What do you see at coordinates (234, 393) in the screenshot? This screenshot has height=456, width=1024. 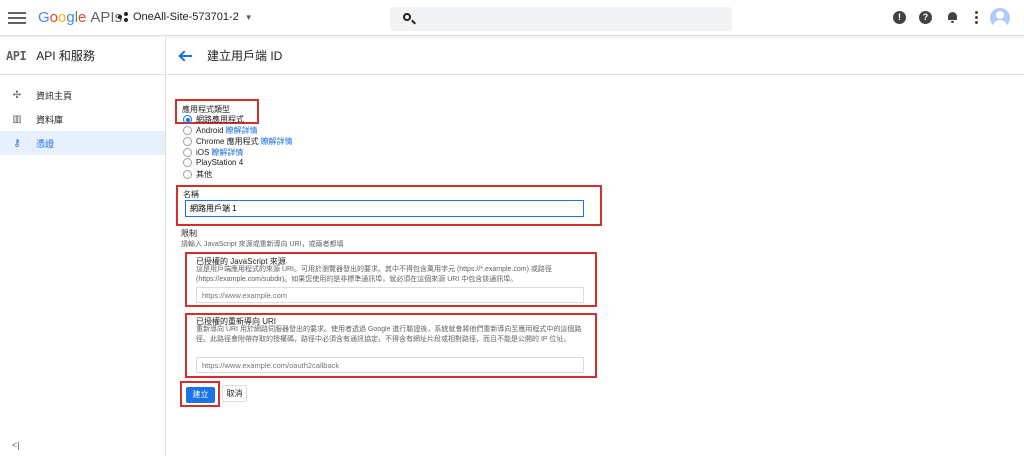 I see `cancel-button: 取消` at bounding box center [234, 393].